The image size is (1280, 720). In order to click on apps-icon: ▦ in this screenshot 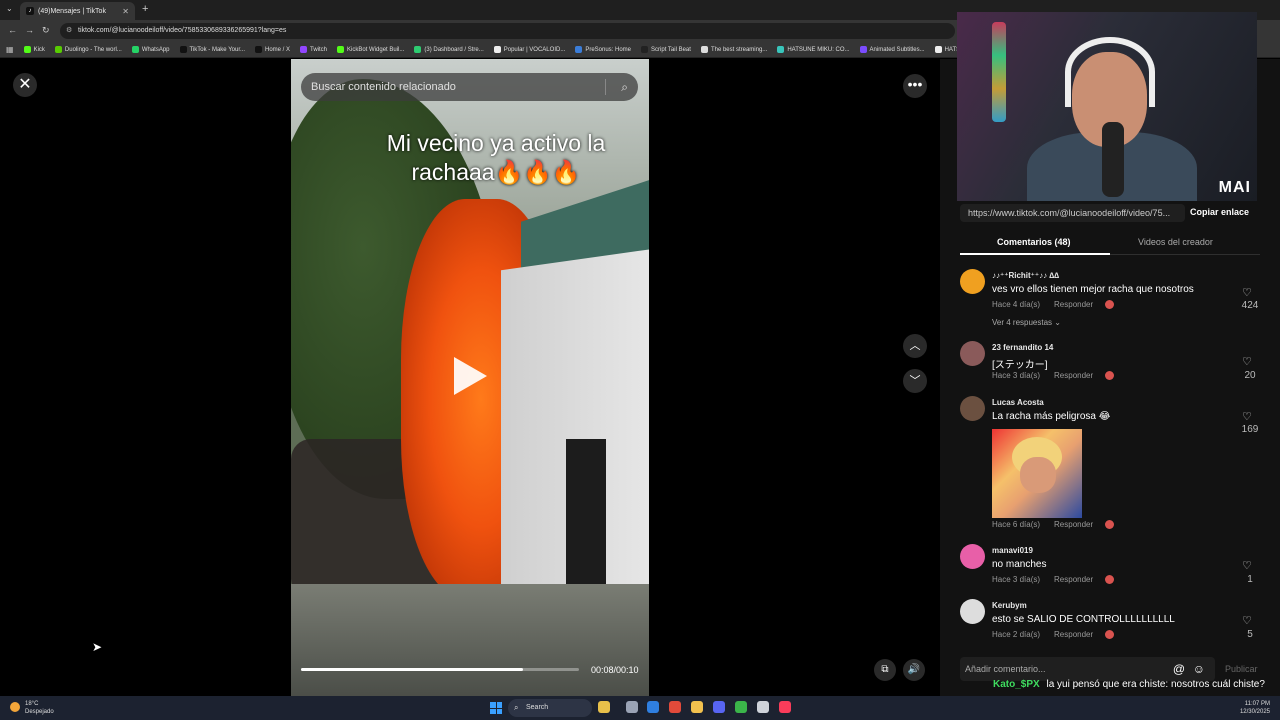, I will do `click(10, 49)`.